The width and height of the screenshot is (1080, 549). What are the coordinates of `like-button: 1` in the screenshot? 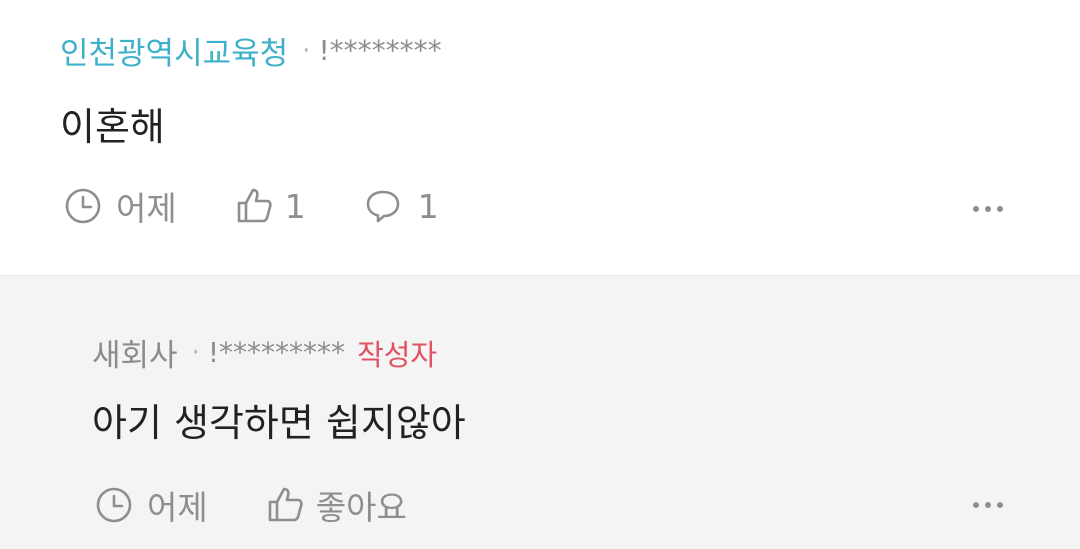 It's located at (270, 206).